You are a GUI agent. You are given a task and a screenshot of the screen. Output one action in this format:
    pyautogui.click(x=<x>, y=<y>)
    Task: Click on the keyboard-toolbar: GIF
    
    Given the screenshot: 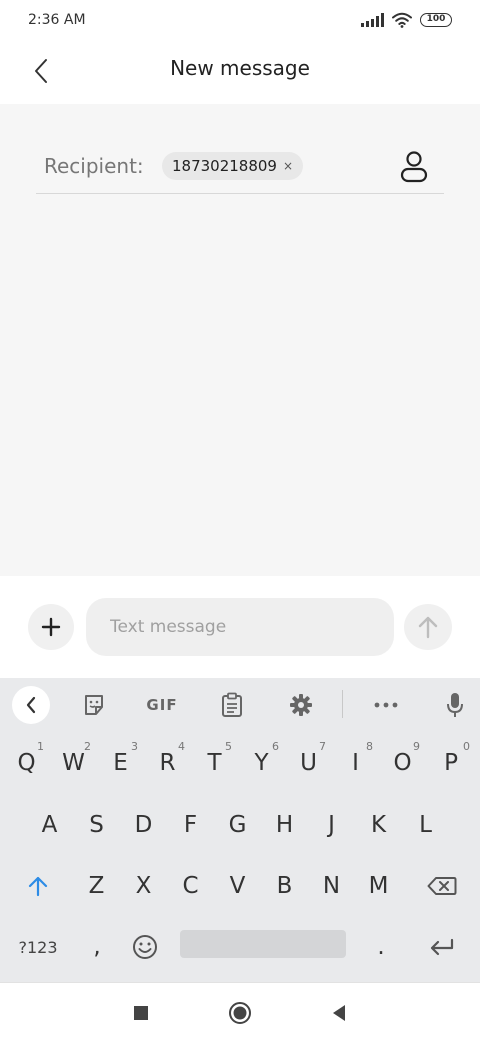 What is the action you would take?
    pyautogui.click(x=240, y=705)
    